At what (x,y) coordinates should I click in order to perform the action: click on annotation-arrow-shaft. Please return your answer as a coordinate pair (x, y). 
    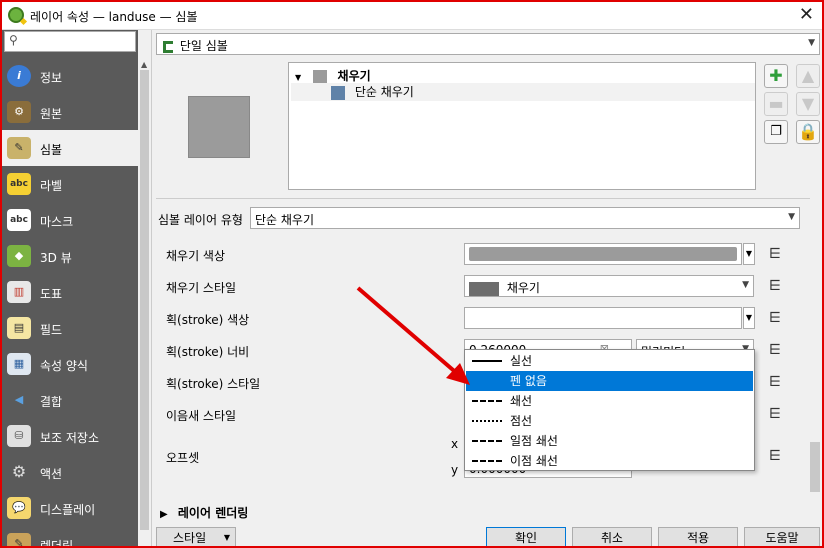
    Looking at the image, I should click on (409, 332).